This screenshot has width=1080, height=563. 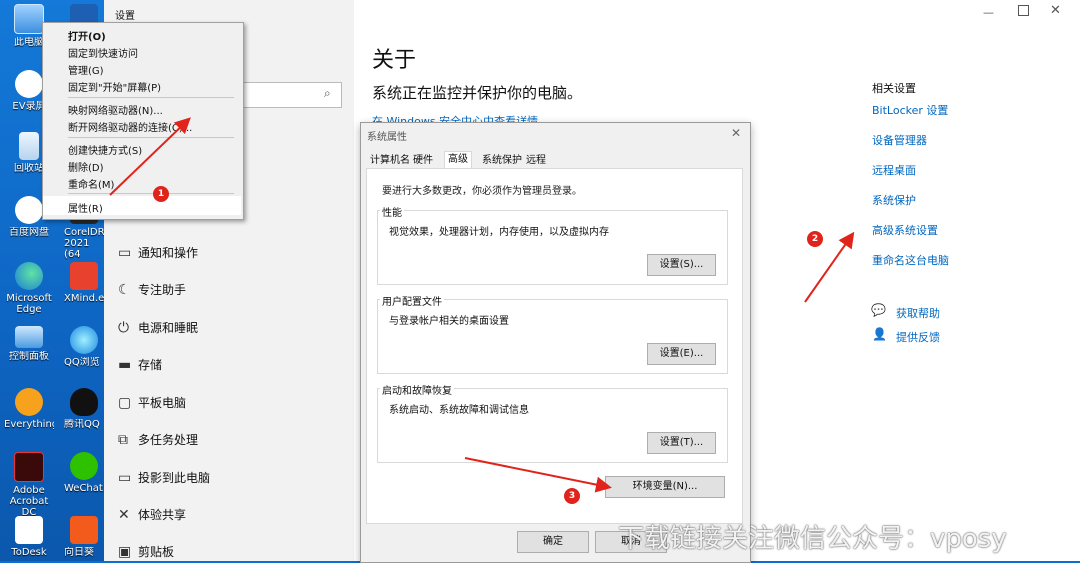 I want to click on annotation-badge-1: 1, so click(x=161, y=194).